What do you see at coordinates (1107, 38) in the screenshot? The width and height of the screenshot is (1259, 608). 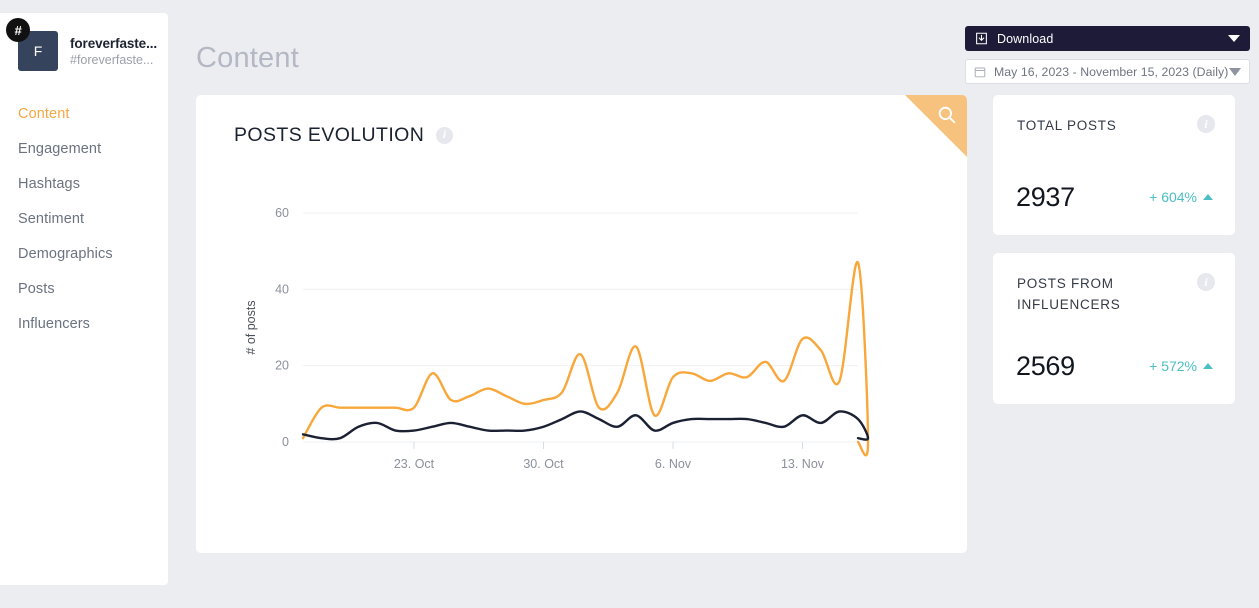 I see `download-button: Download` at bounding box center [1107, 38].